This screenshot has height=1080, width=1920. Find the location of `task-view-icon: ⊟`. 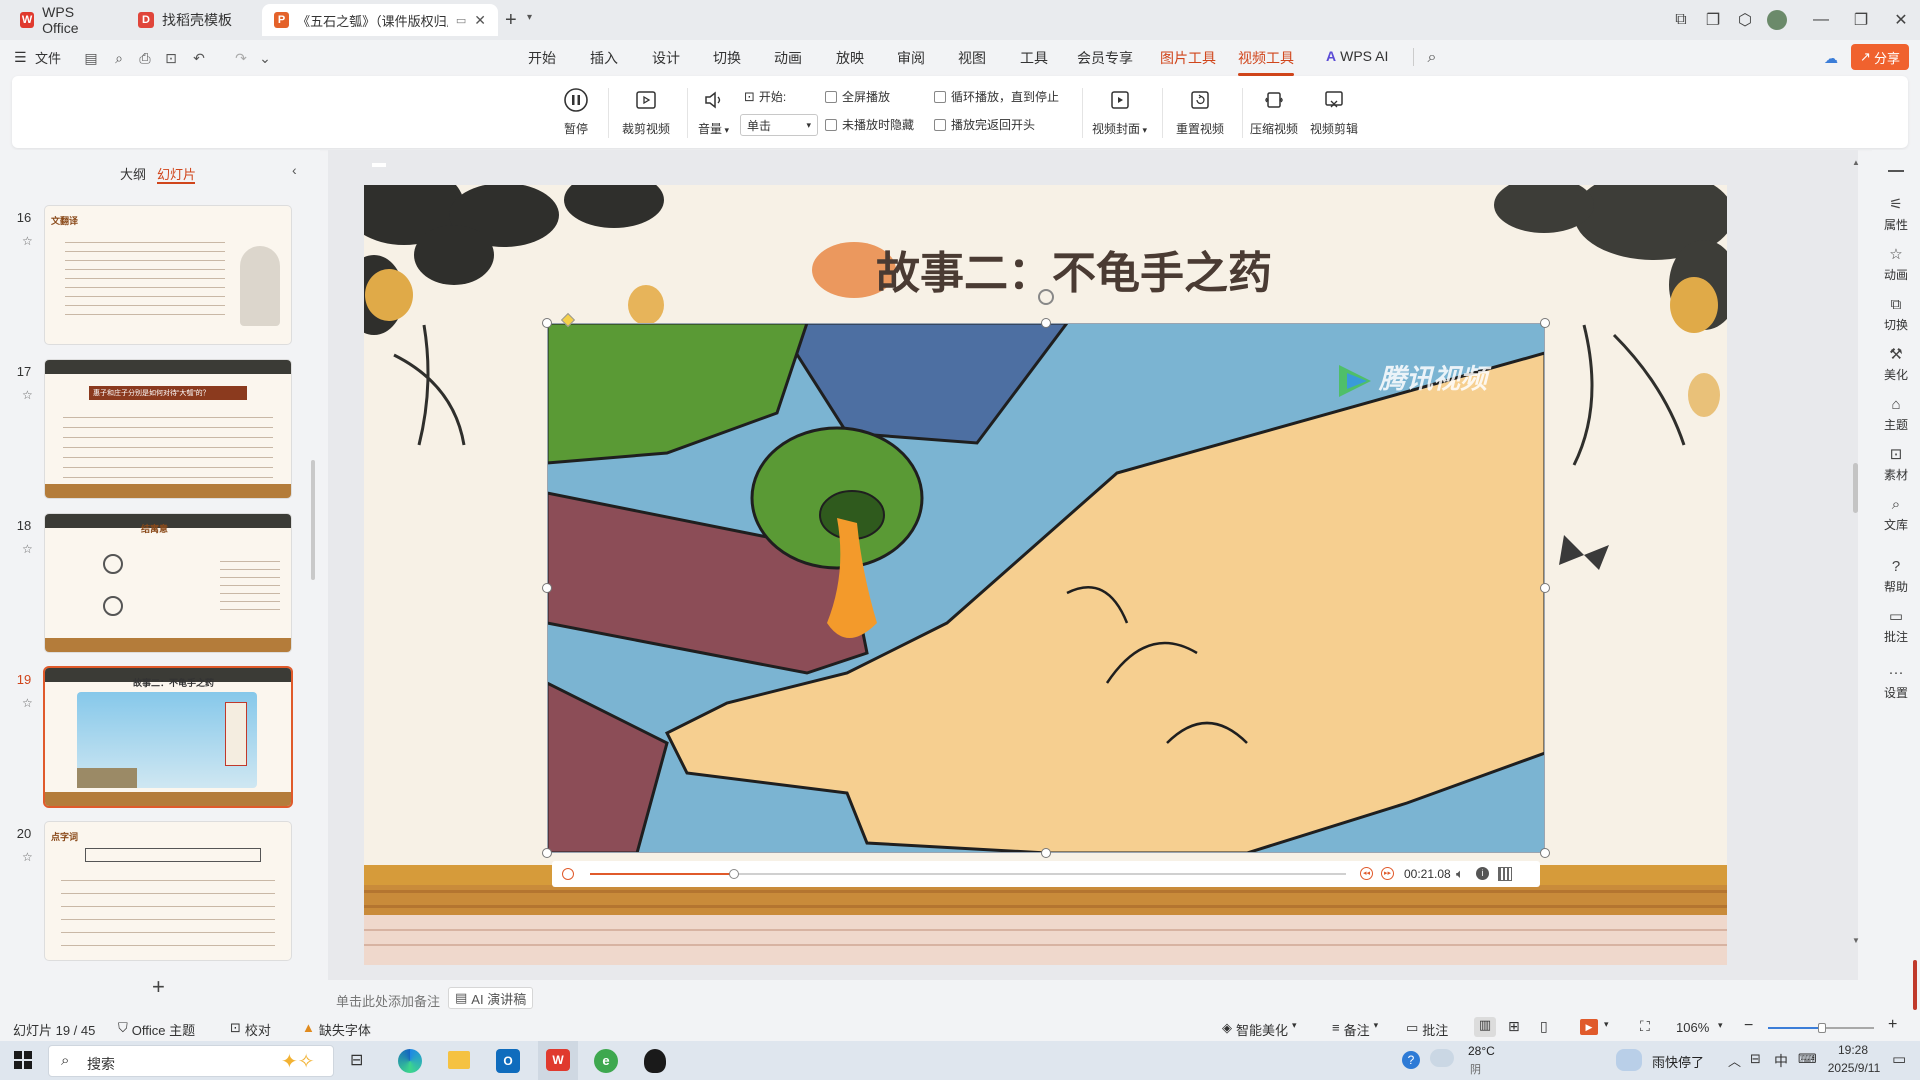

task-view-icon: ⊟ is located at coordinates (356, 1060).